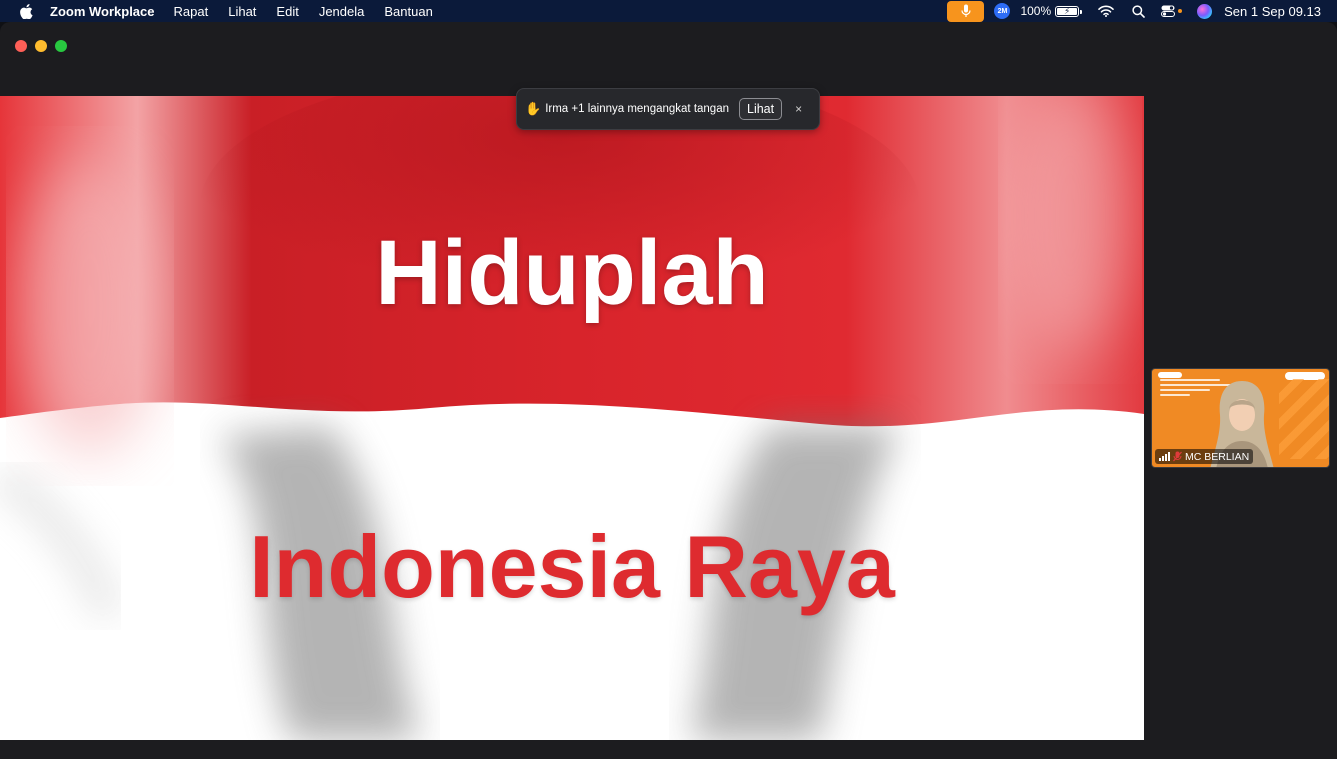 This screenshot has height=759, width=1337. What do you see at coordinates (102, 11) in the screenshot?
I see `menu-app-name: Zoom Workplace` at bounding box center [102, 11].